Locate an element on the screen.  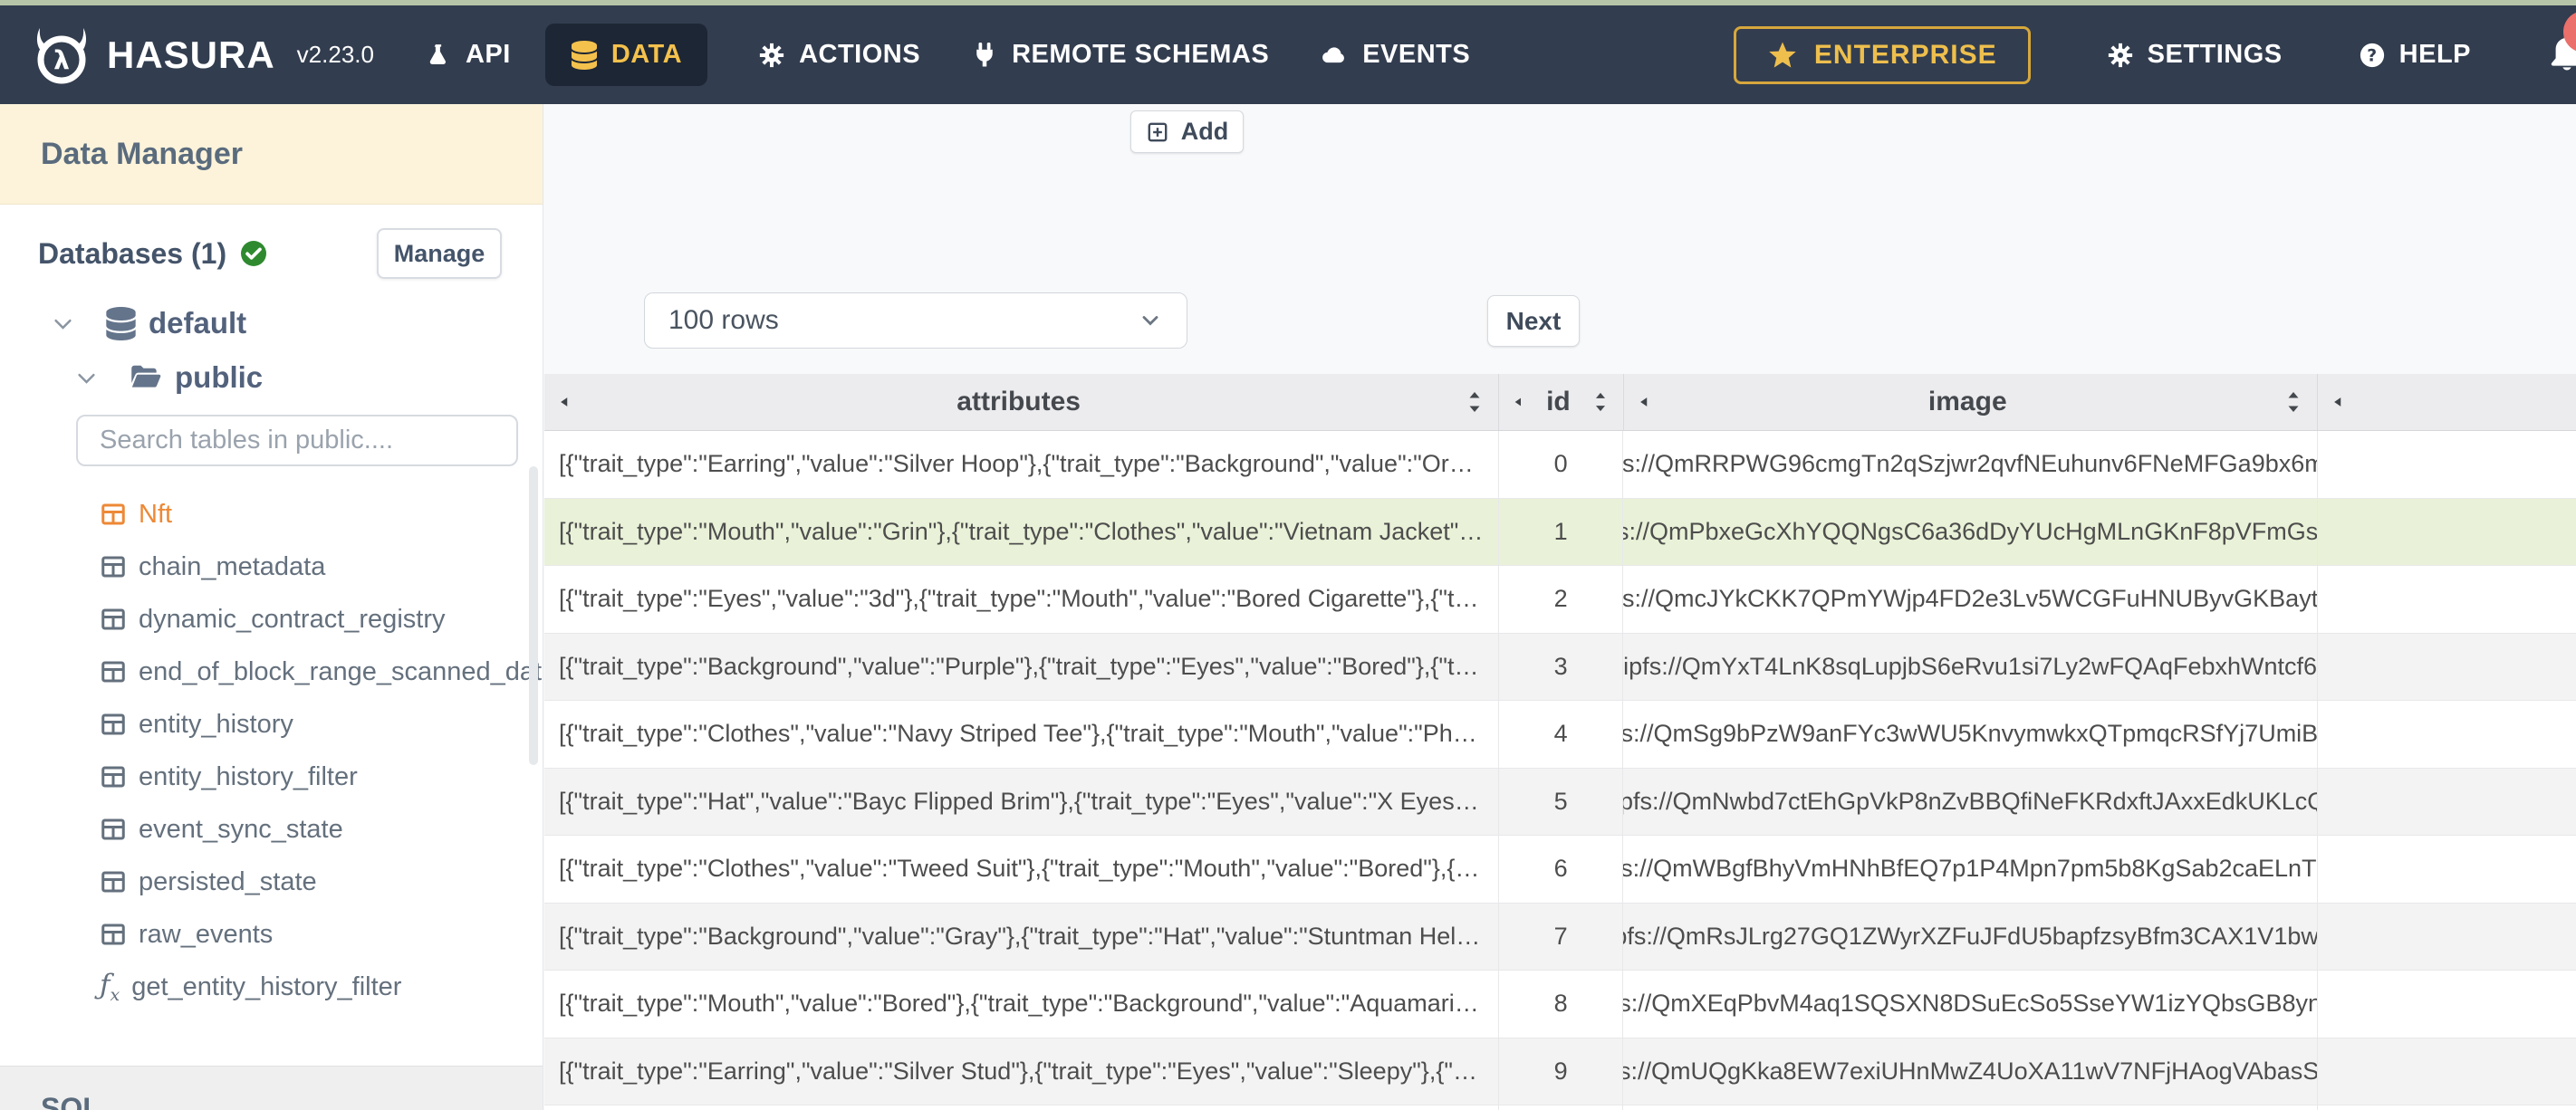
sidebar-table-item: dynamic_contract_registry is located at coordinates (271, 619).